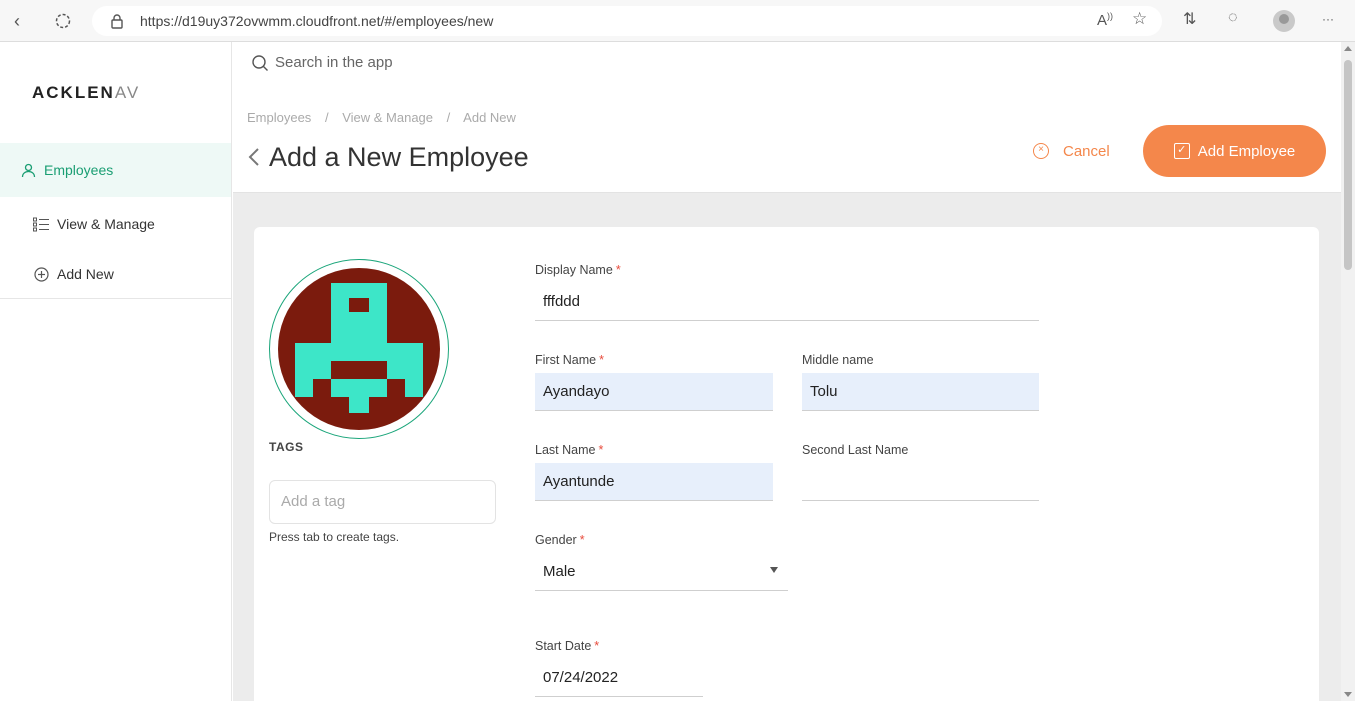 This screenshot has width=1355, height=707. I want to click on breadcrumb-add-new: Add New, so click(489, 117).